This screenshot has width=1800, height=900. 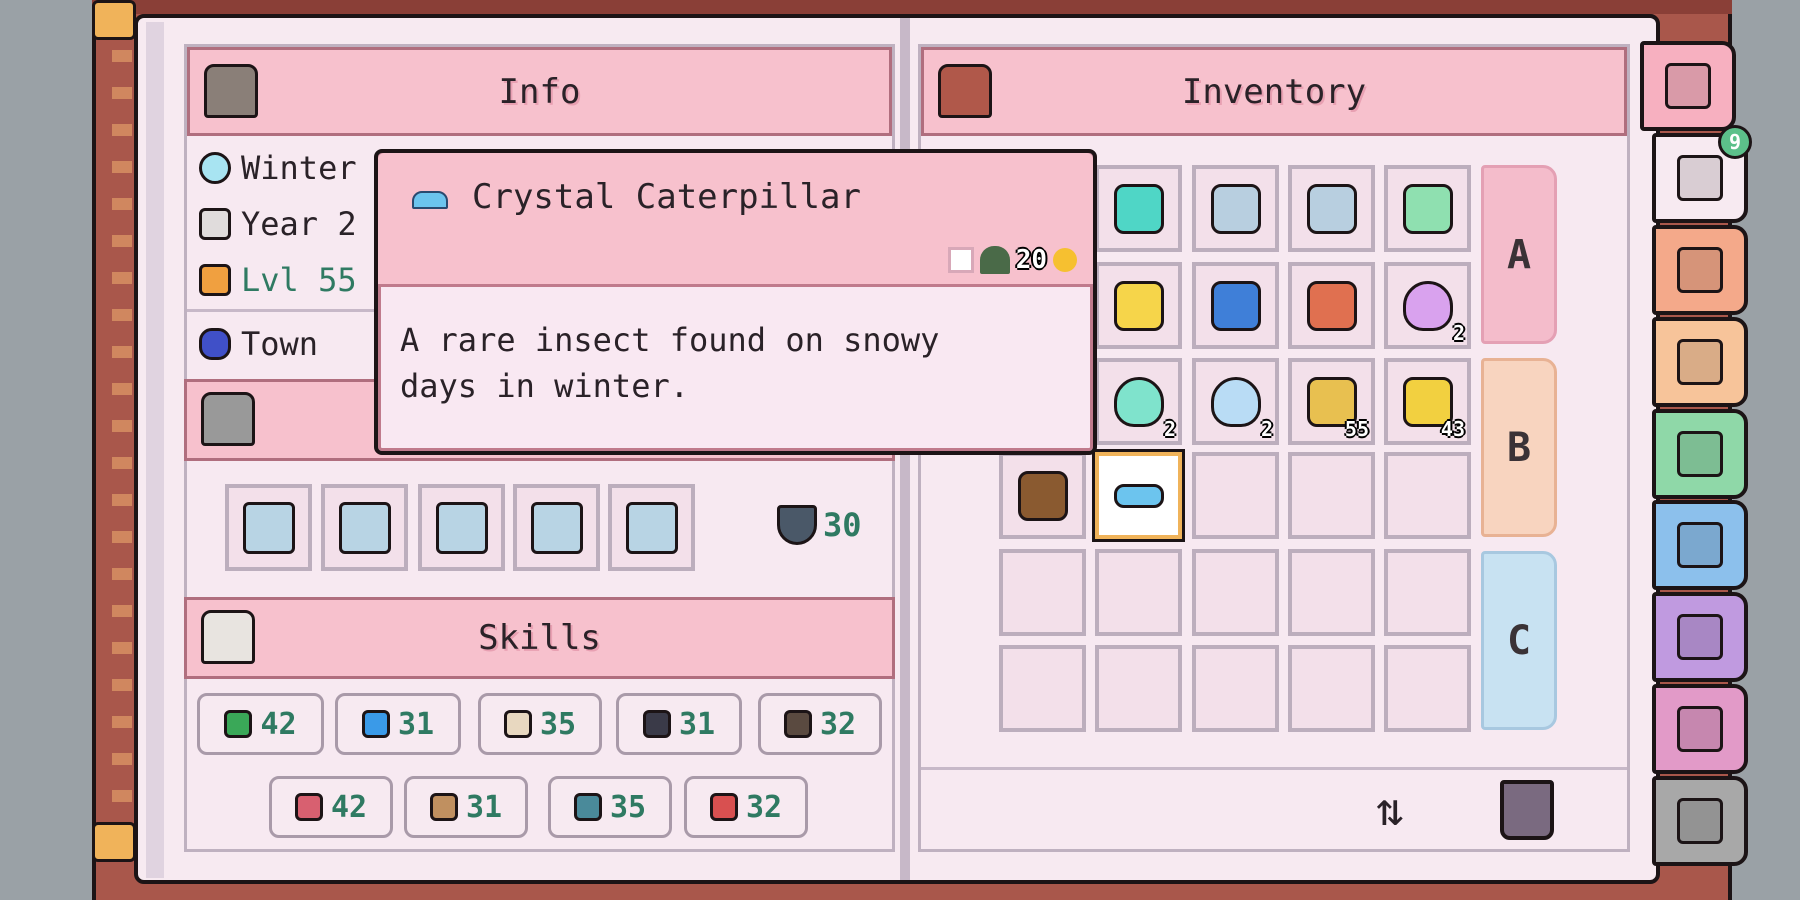 I want to click on inventory-slot-crystal-caterpillar, so click(x=1138, y=495).